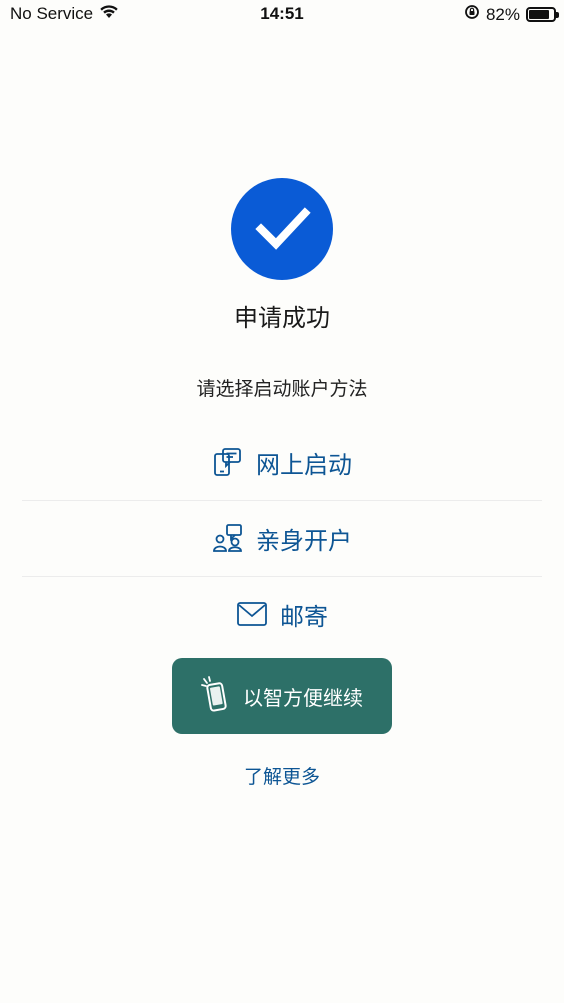 The image size is (564, 1003). I want to click on rotation-lock-icon, so click(472, 14).